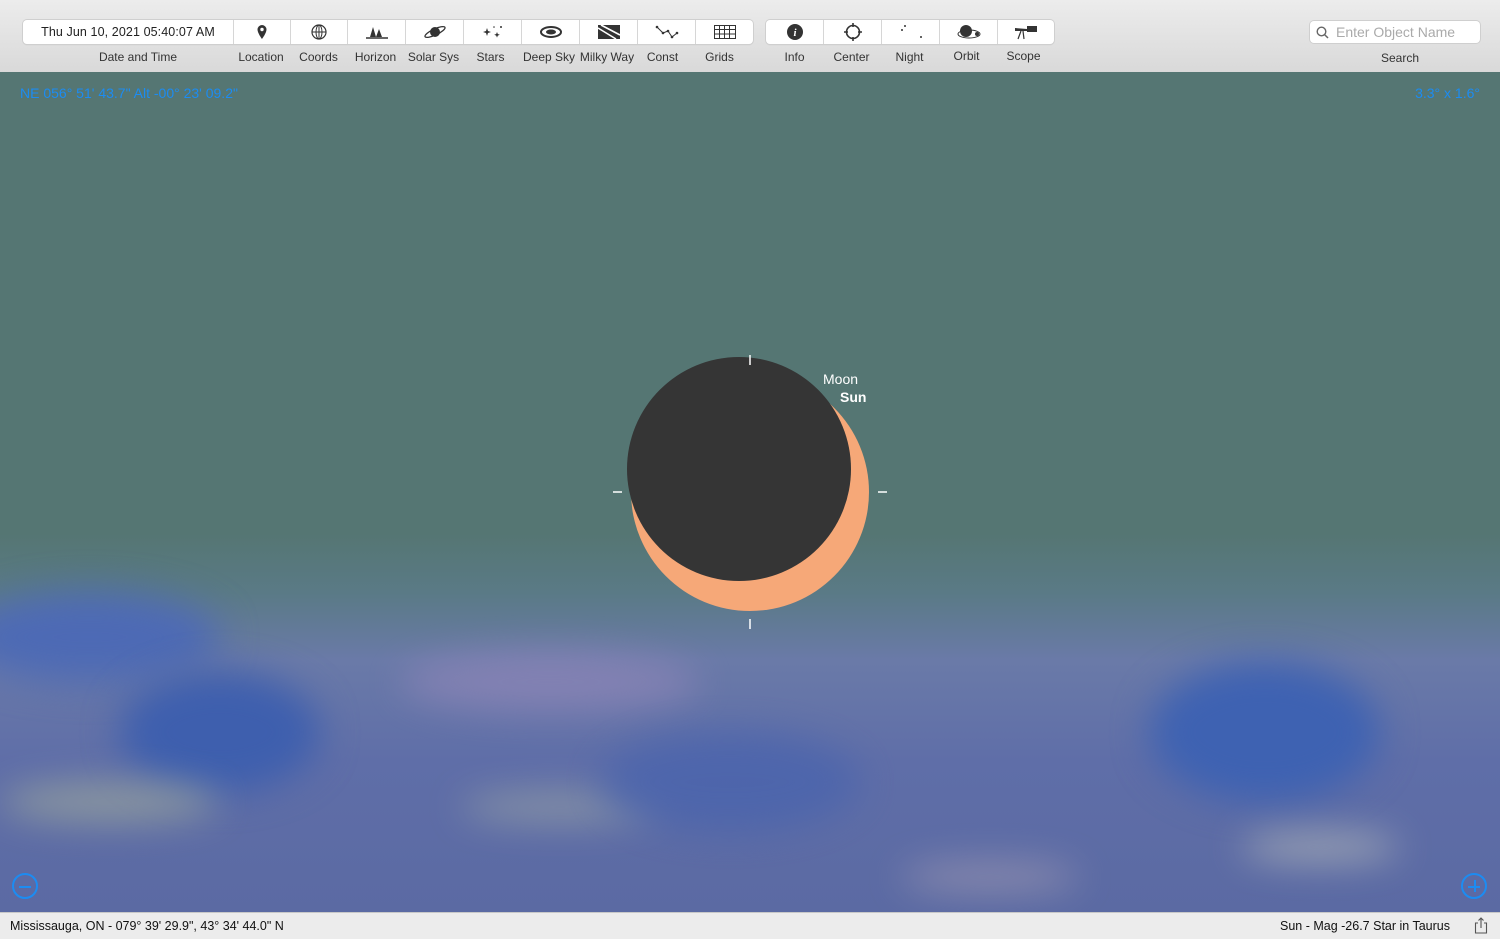 The image size is (1500, 939). I want to click on zoom-in-icon, so click(1474, 886).